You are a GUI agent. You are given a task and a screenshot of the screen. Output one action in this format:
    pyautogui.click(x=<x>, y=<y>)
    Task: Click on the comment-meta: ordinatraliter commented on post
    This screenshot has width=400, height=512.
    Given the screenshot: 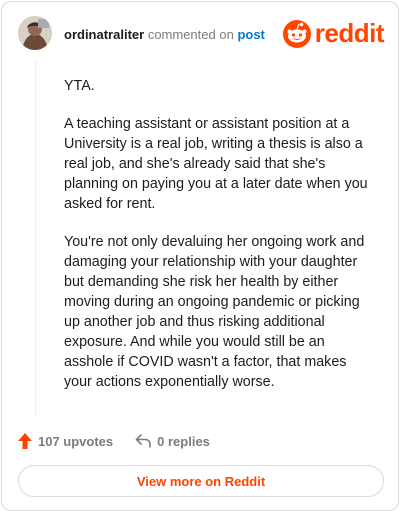 What is the action you would take?
    pyautogui.click(x=164, y=34)
    